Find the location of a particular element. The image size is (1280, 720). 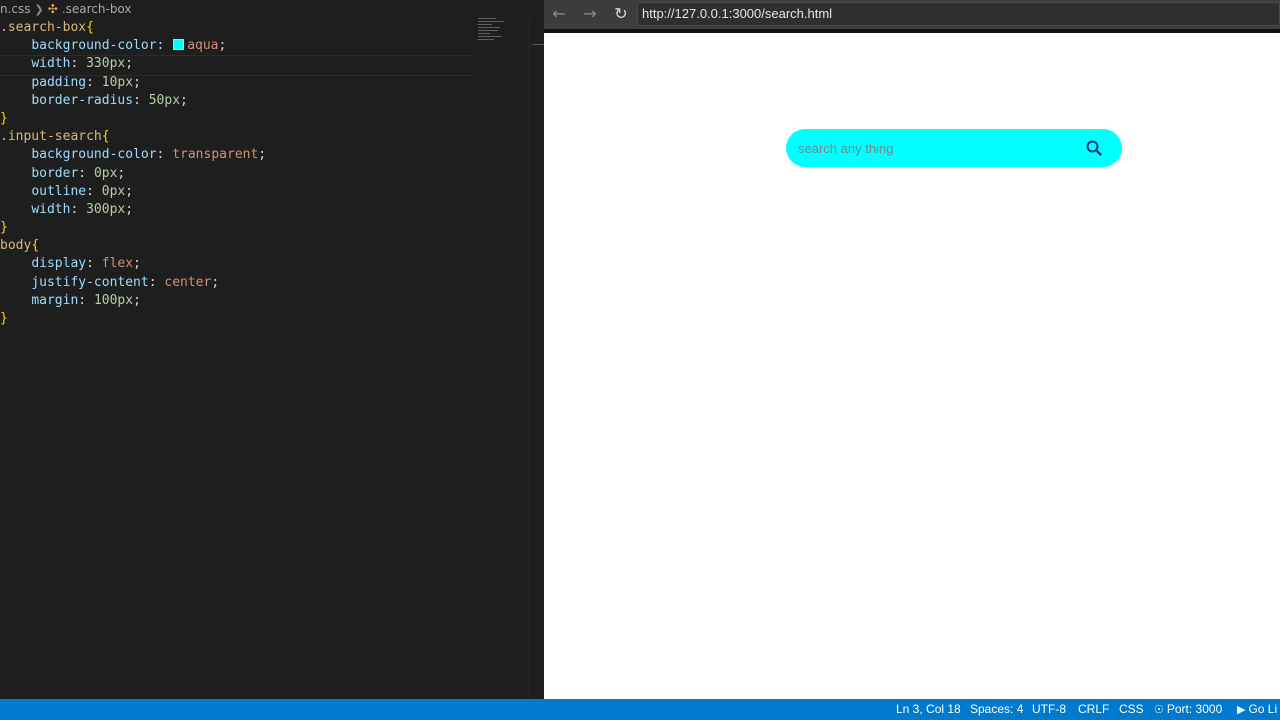

code-line: background-color: aqua; is located at coordinates (129, 46).